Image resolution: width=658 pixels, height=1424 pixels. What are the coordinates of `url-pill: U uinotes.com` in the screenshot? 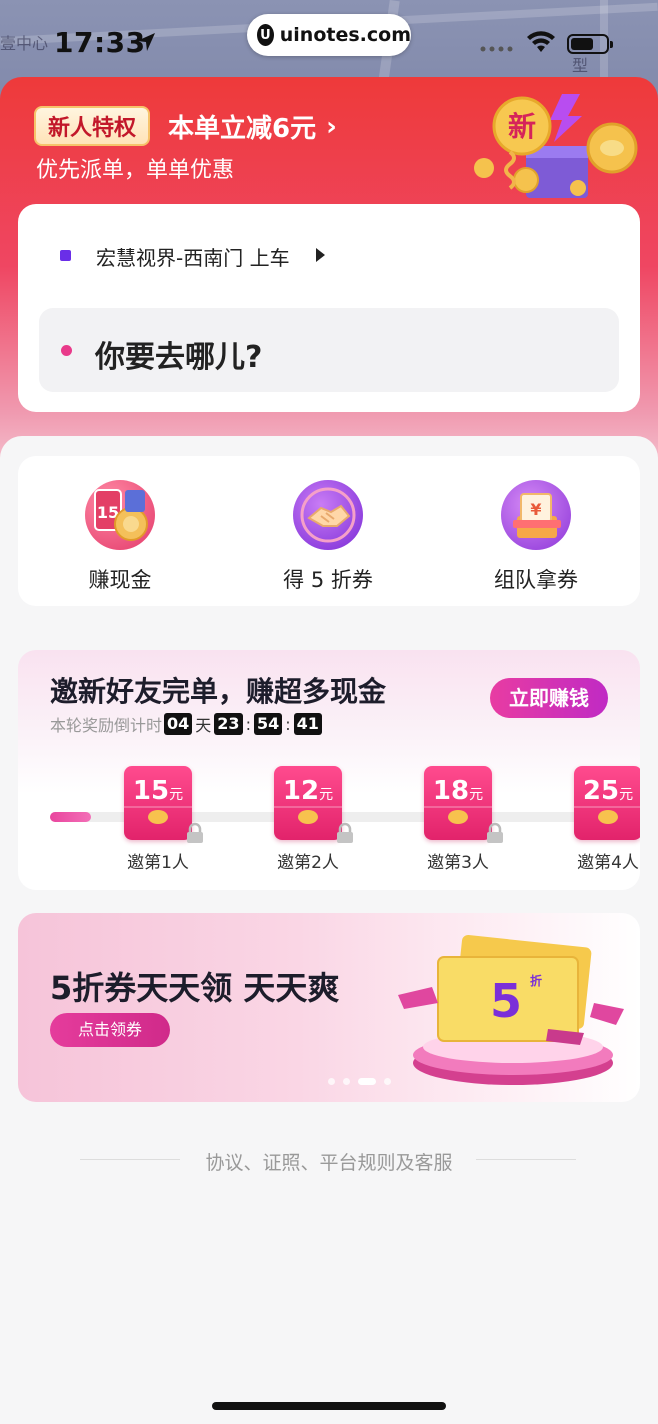 It's located at (329, 35).